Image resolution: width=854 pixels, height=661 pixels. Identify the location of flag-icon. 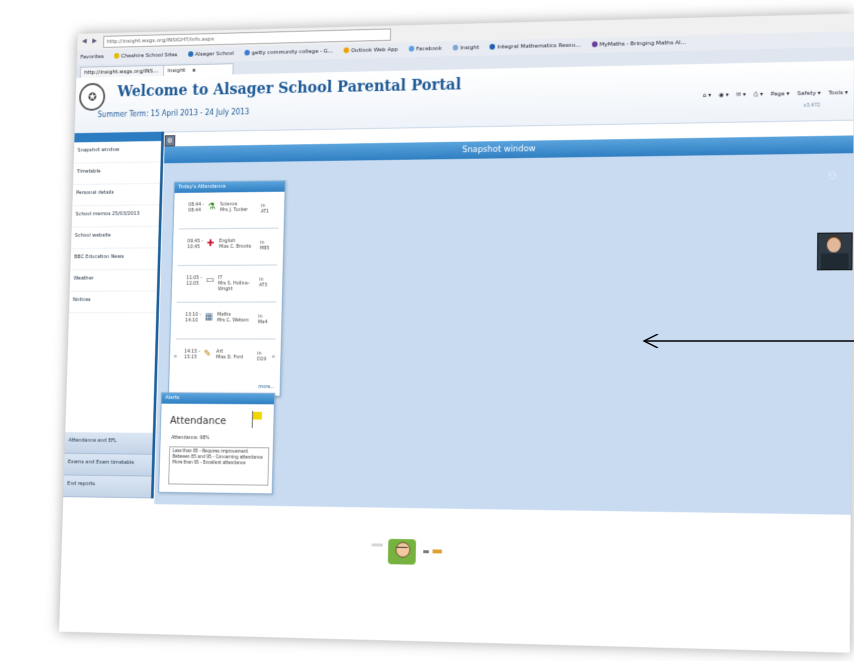
(256, 419).